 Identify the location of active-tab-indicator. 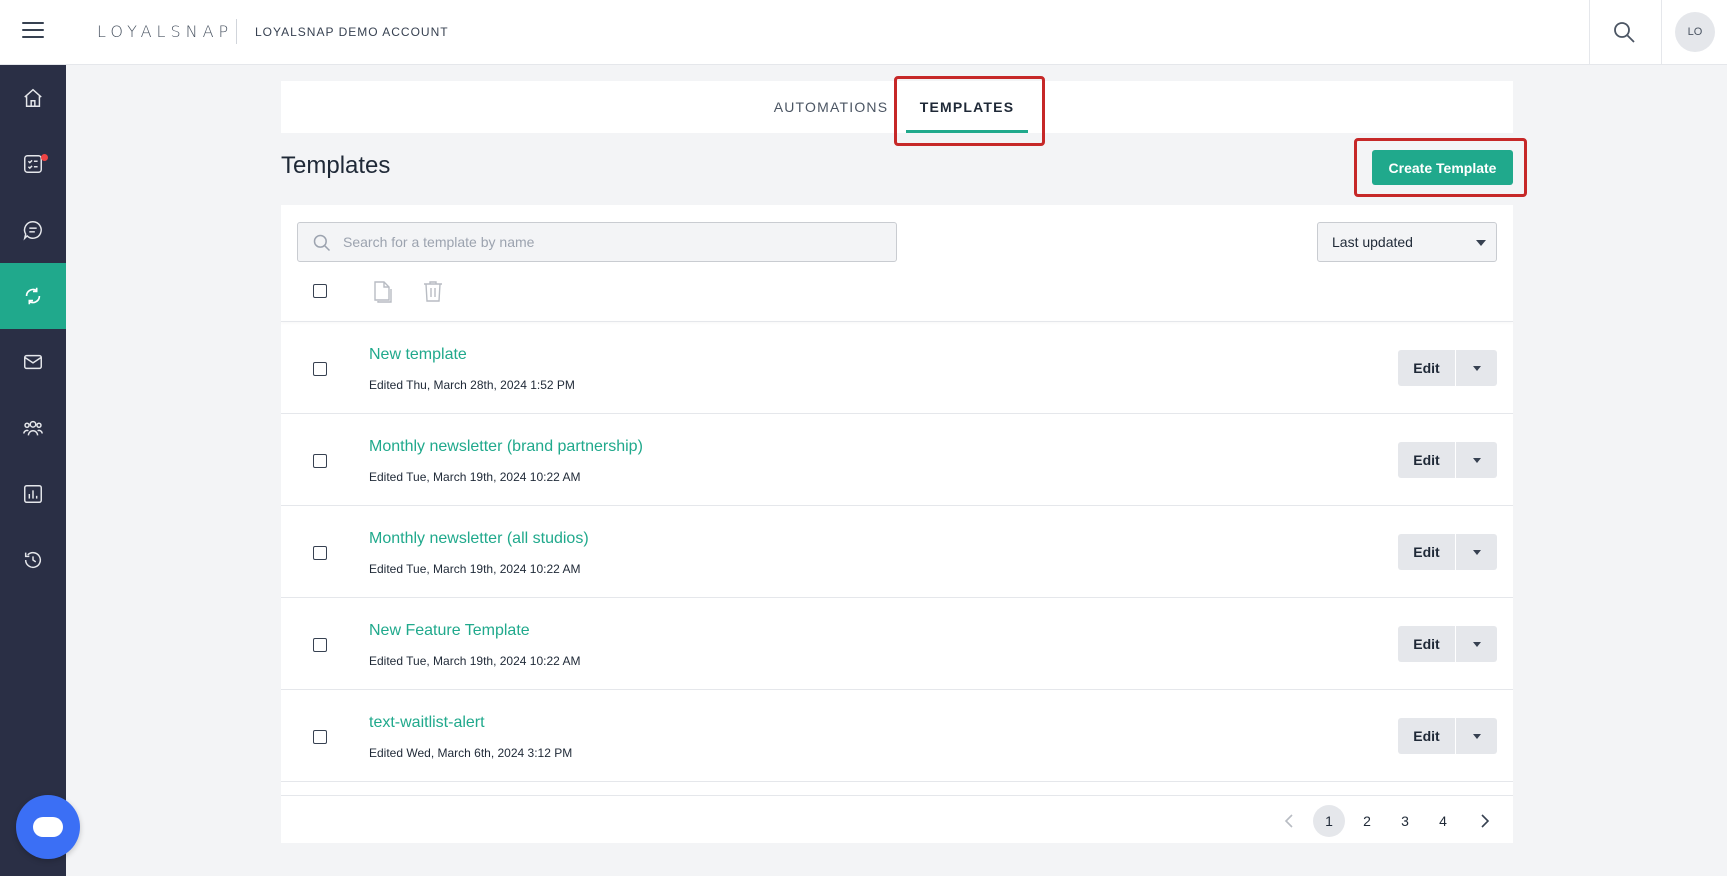
(967, 131).